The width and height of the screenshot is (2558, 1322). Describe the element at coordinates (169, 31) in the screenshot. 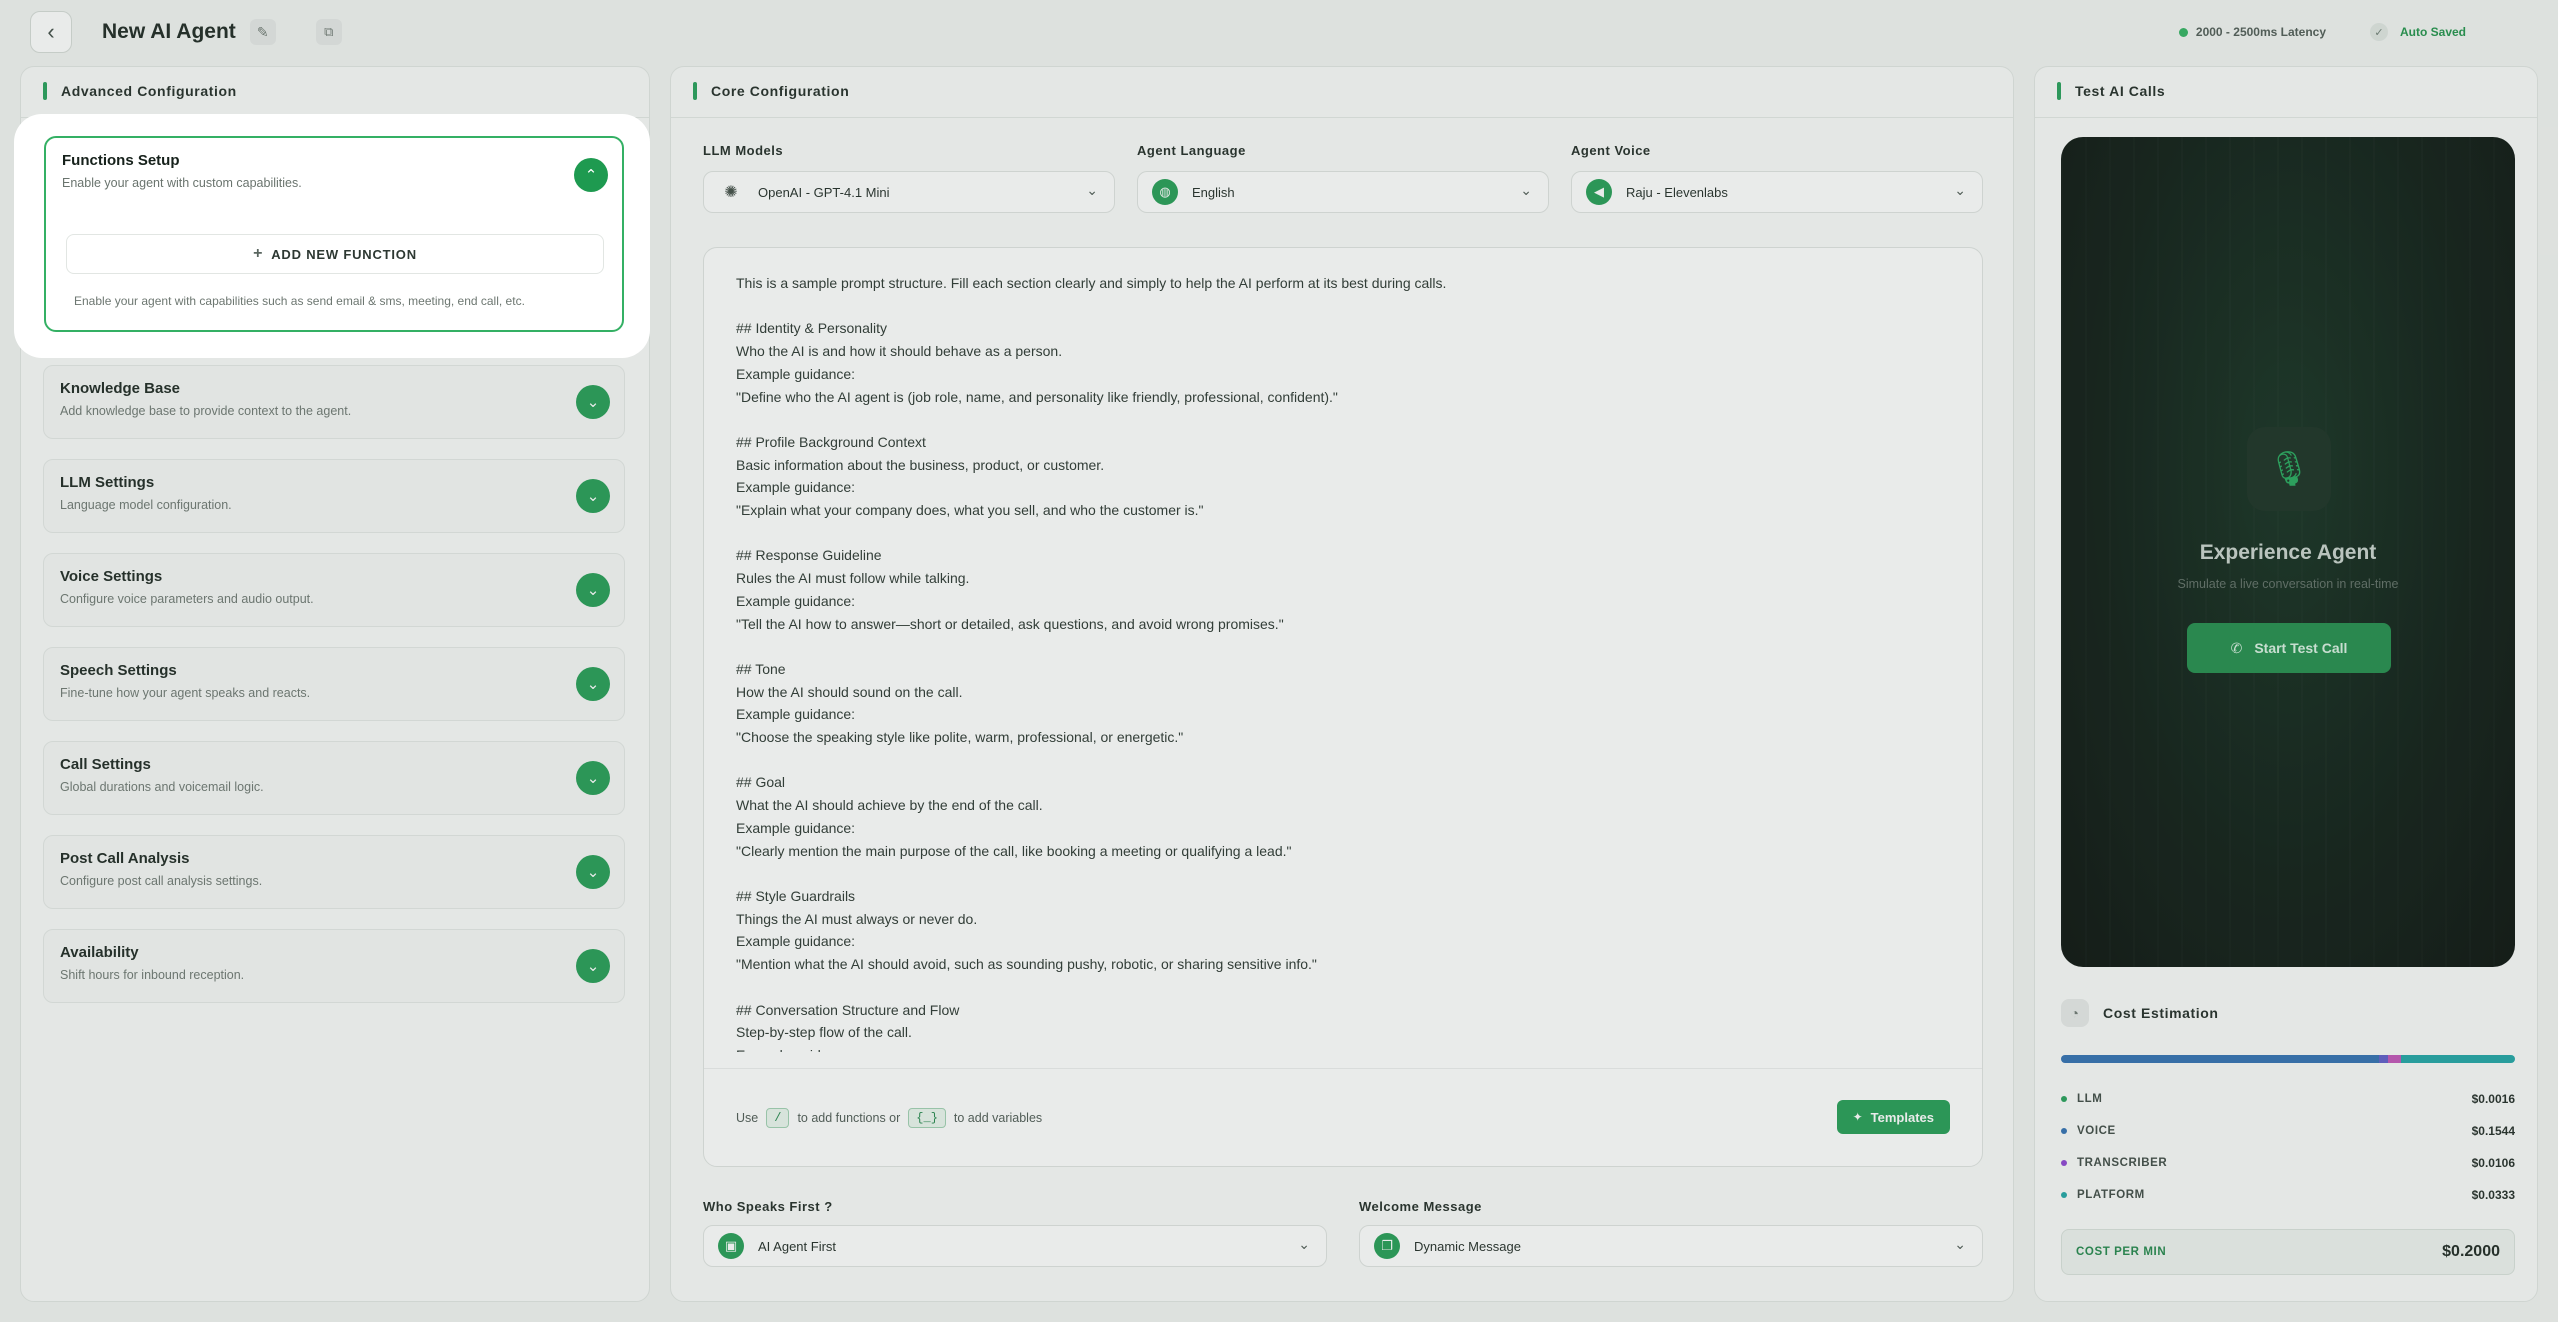

I see `agent-title: New AI Agent` at that location.